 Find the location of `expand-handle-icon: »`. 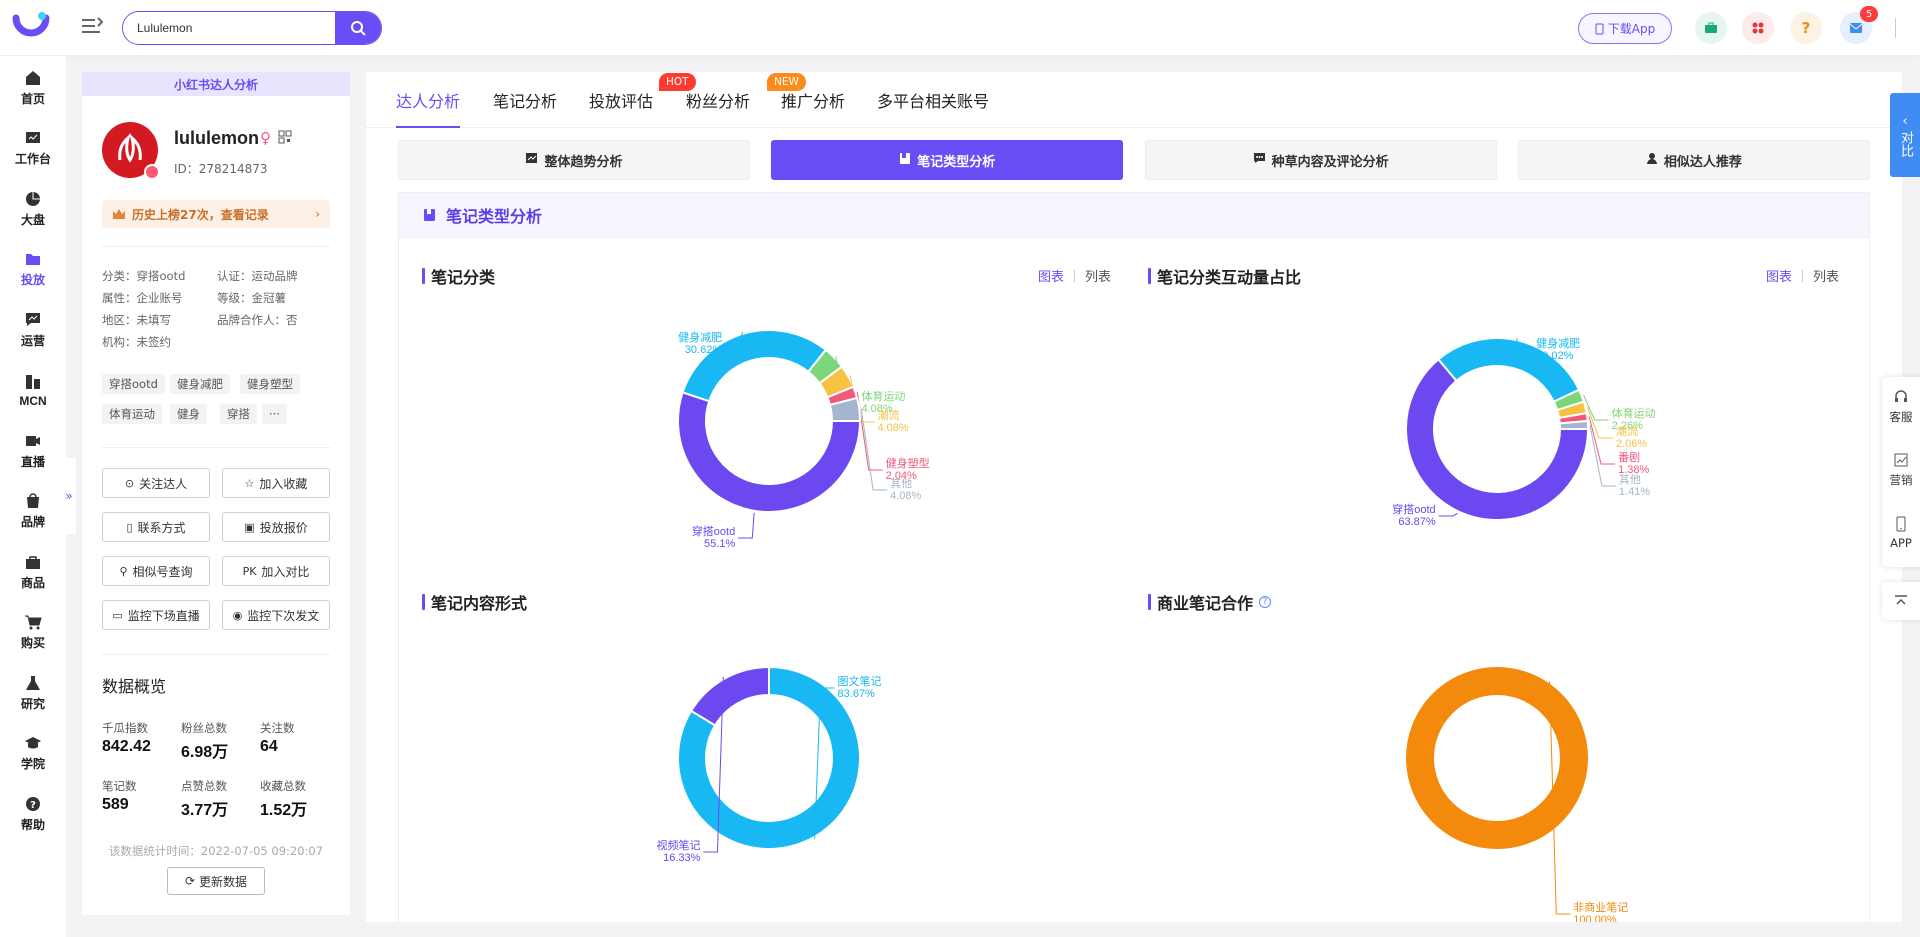

expand-handle-icon: » is located at coordinates (69, 496).